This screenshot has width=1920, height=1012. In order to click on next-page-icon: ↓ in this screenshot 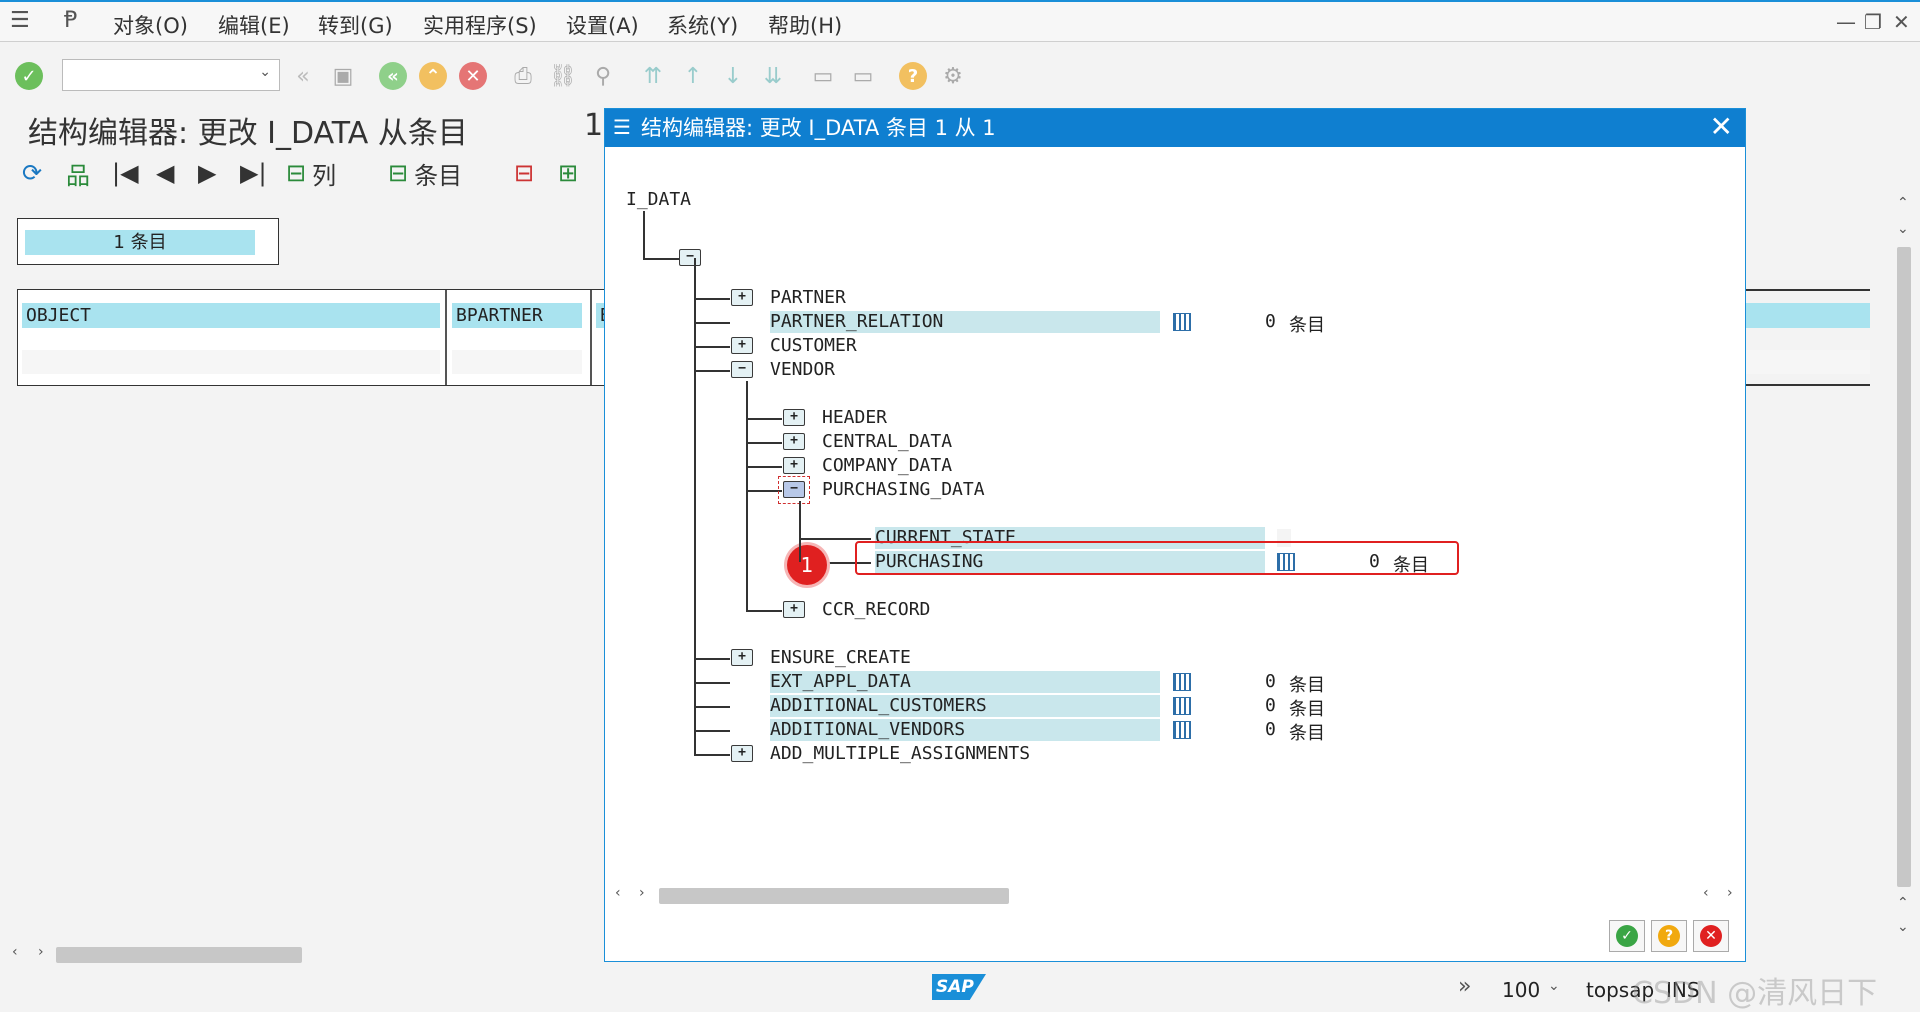, I will do `click(733, 76)`.